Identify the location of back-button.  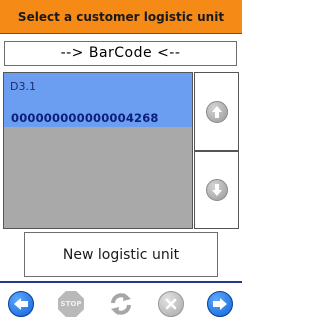
(21, 304).